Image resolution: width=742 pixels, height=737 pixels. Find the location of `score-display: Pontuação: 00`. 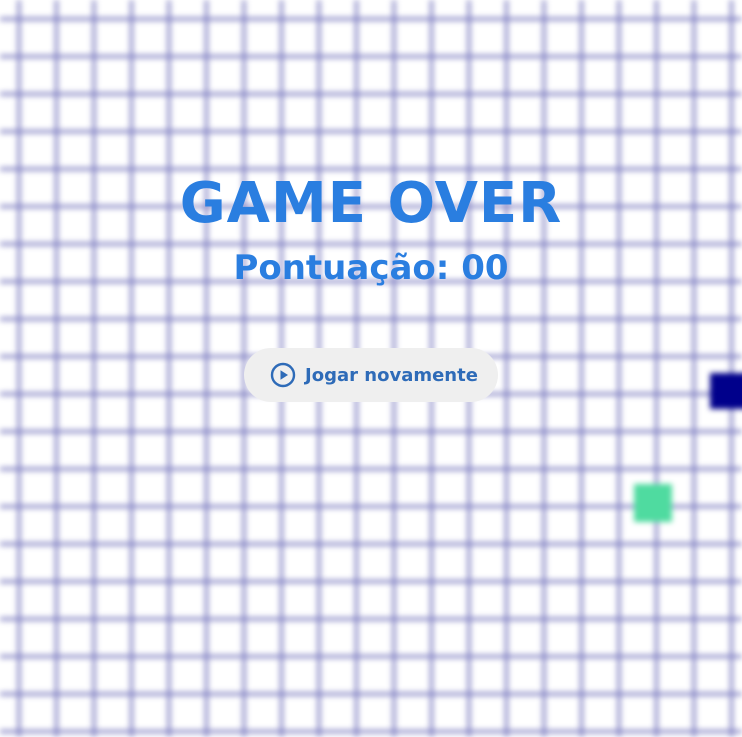

score-display: Pontuação: 00 is located at coordinates (370, 268).